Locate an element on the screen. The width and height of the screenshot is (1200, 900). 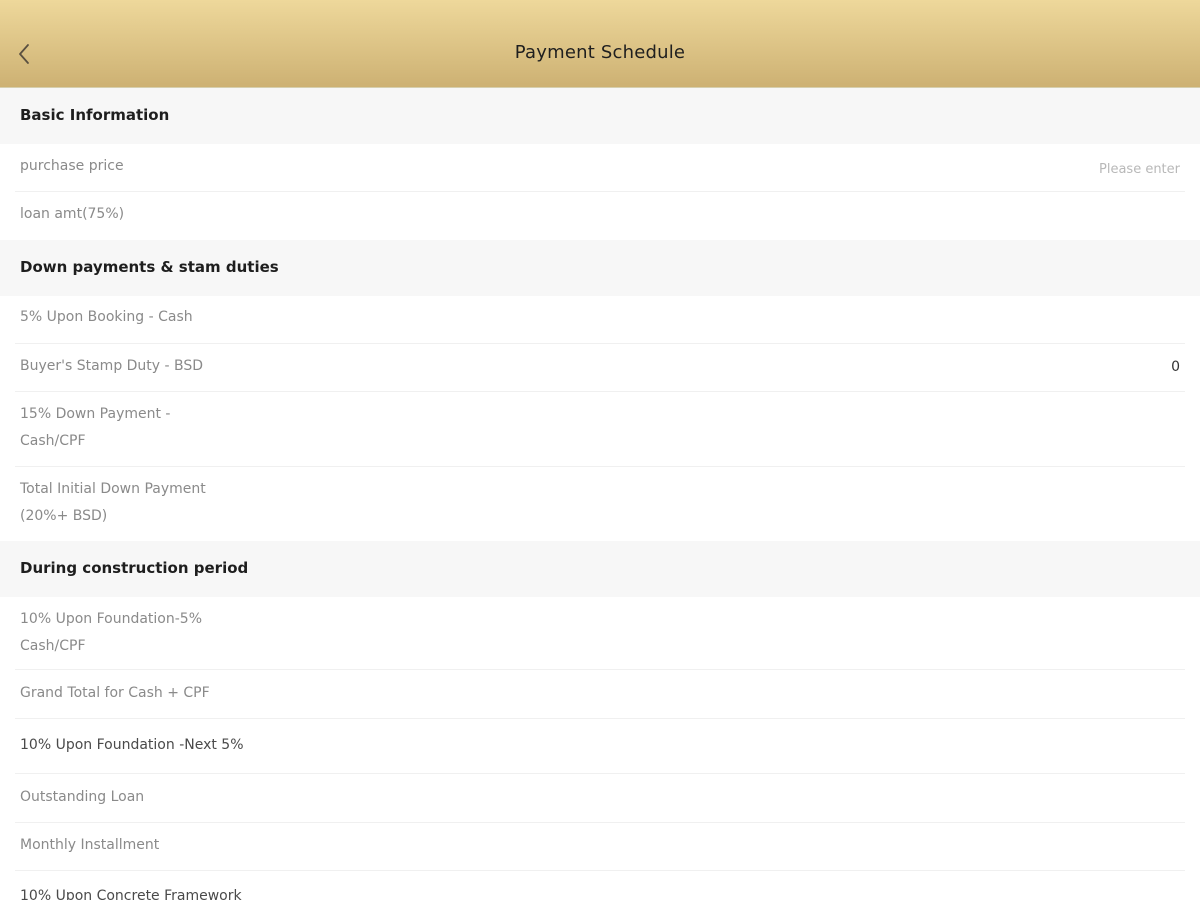
section-header-construction: During construction period is located at coordinates (600, 569).